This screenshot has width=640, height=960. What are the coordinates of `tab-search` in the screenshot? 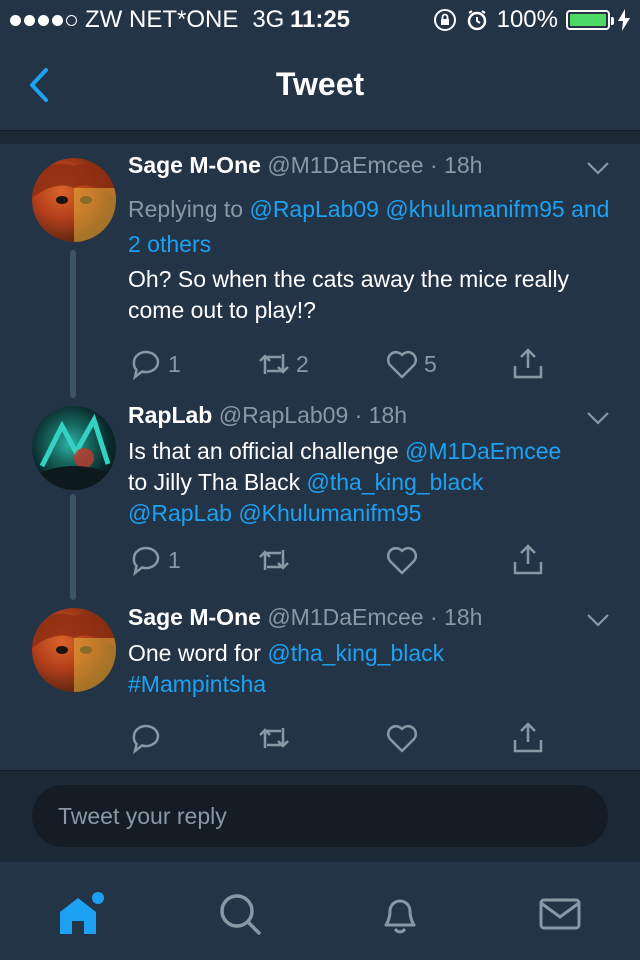 It's located at (240, 914).